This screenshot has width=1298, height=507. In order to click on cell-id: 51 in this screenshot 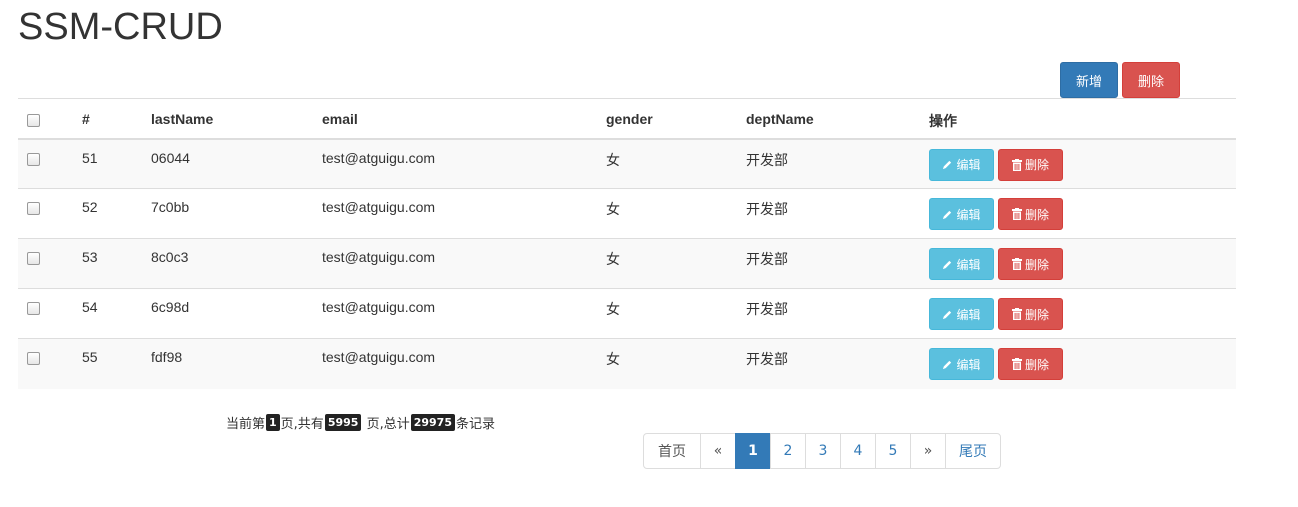, I will do `click(90, 157)`.